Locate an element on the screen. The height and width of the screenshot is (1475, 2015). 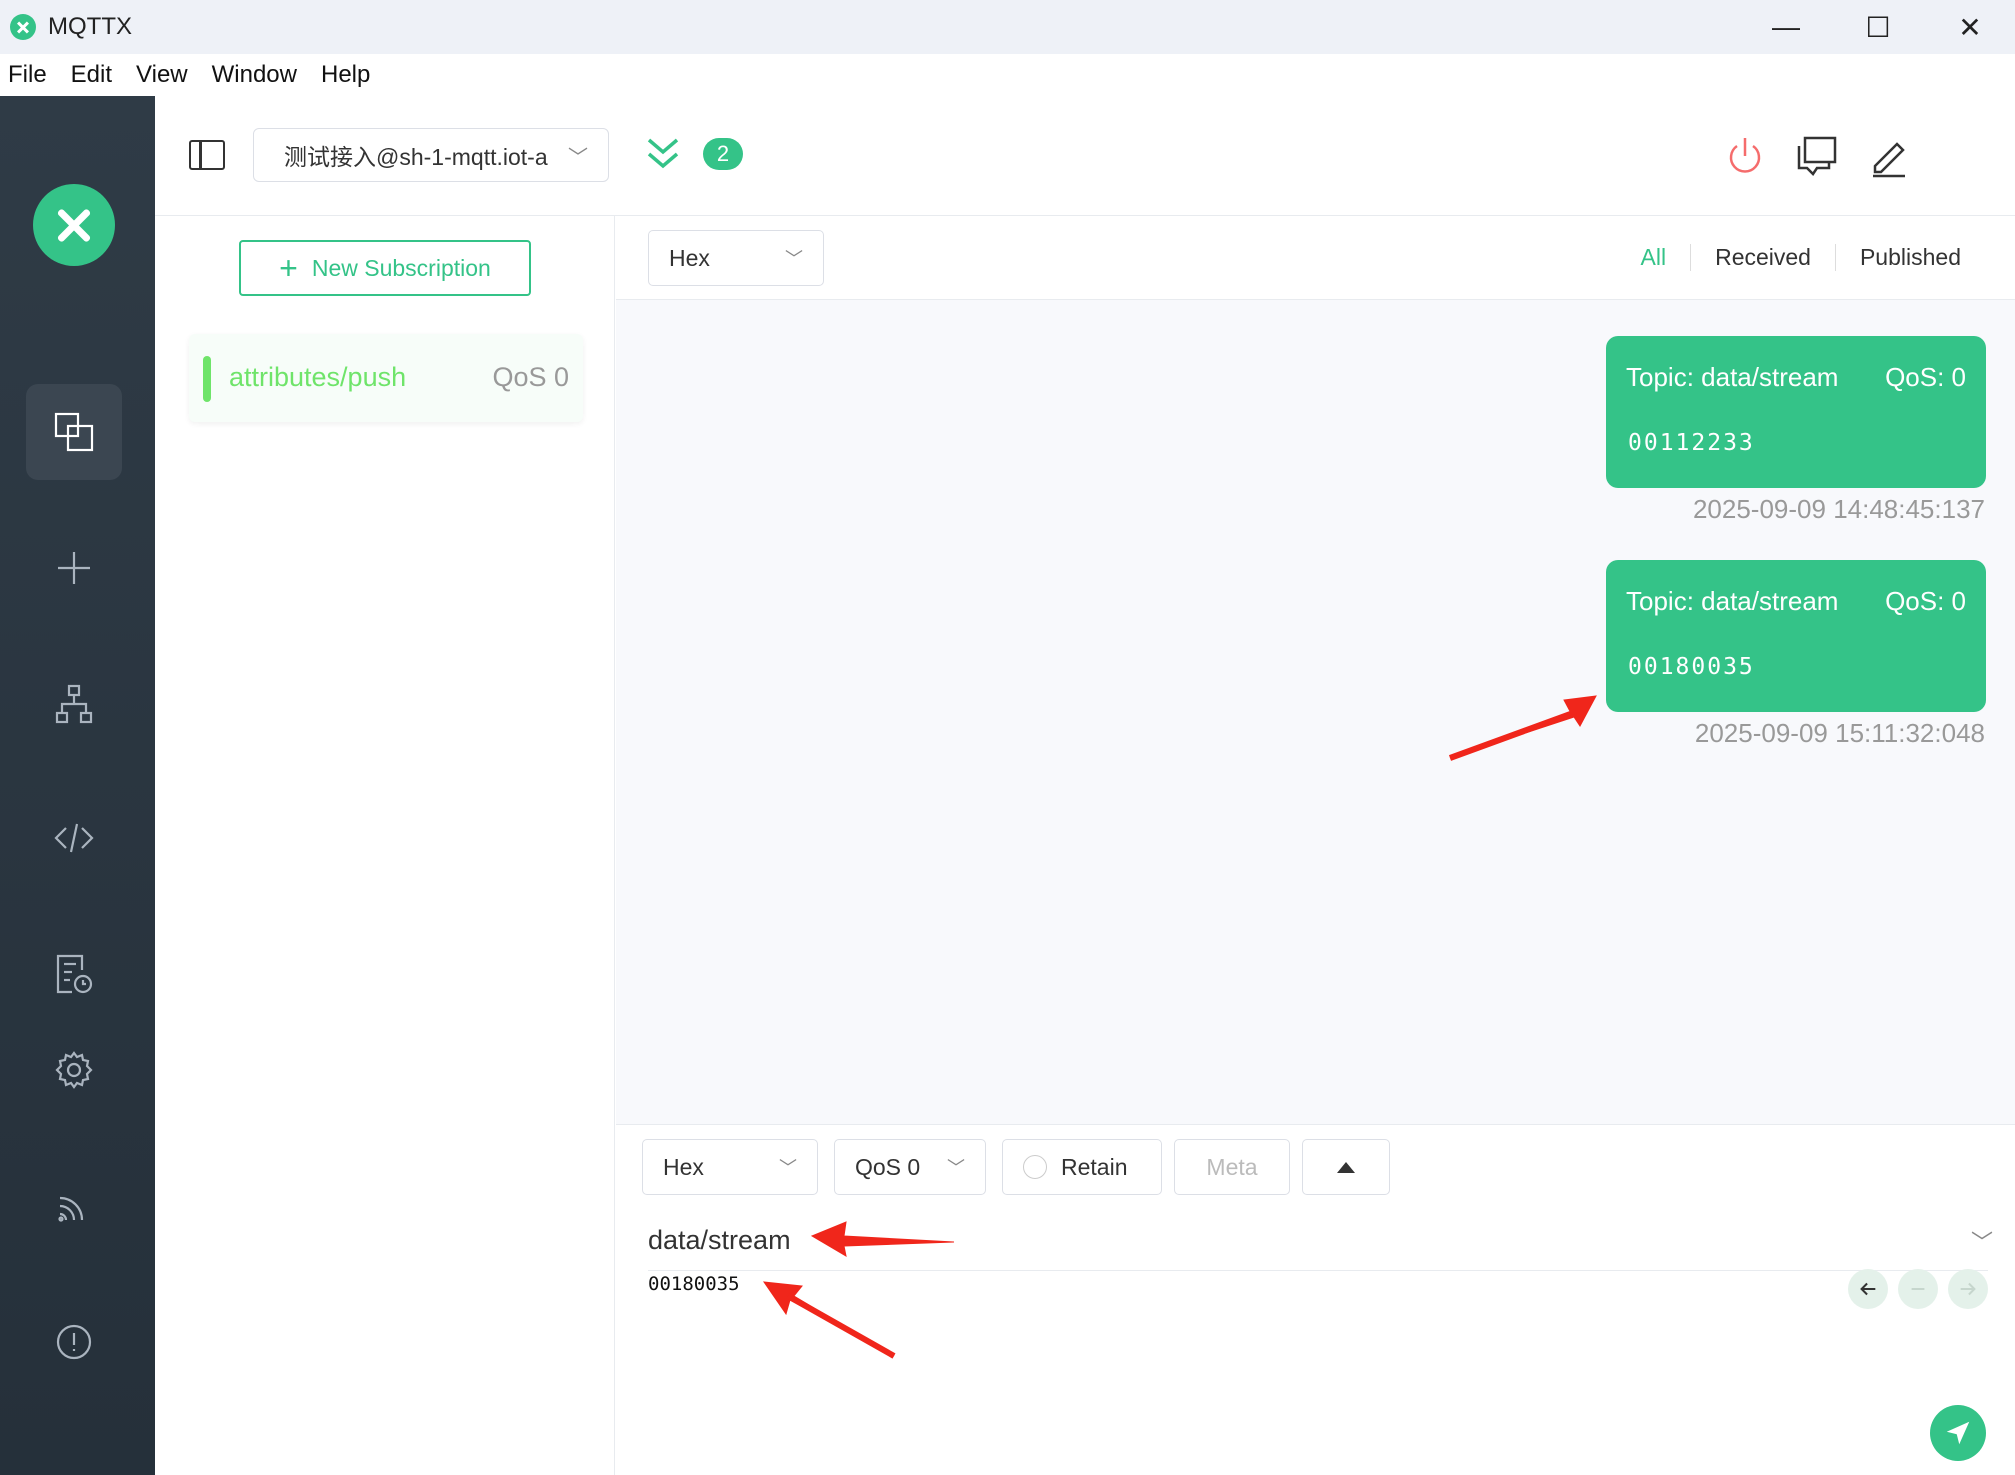
nav-about-icon is located at coordinates (74, 1342).